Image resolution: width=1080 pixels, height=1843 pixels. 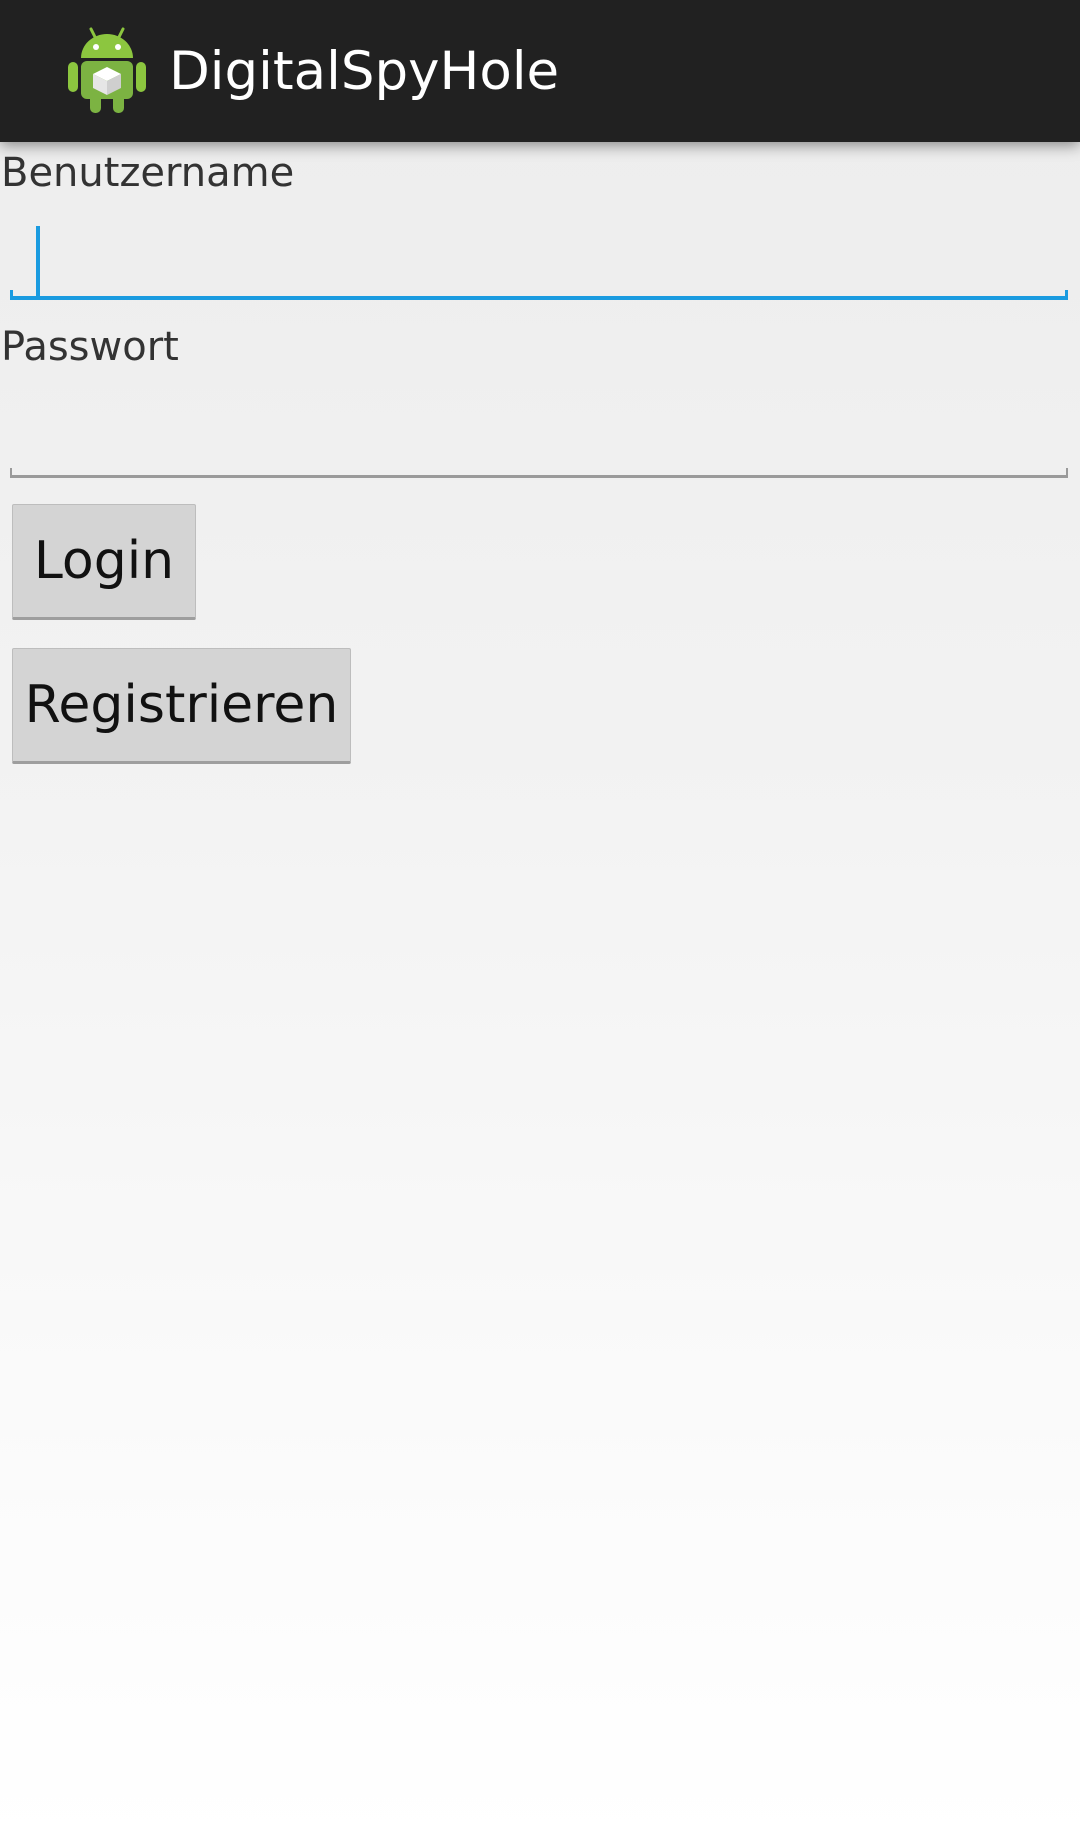 What do you see at coordinates (38, 262) in the screenshot?
I see `text-cursor` at bounding box center [38, 262].